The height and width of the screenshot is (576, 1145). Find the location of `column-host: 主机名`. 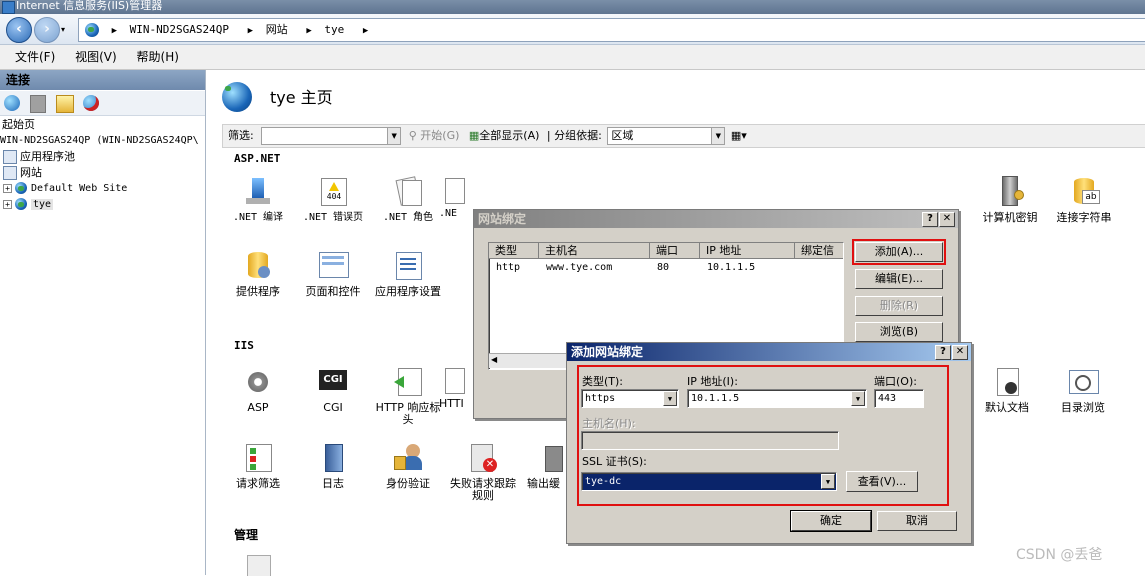

column-host: 主机名 is located at coordinates (594, 251).